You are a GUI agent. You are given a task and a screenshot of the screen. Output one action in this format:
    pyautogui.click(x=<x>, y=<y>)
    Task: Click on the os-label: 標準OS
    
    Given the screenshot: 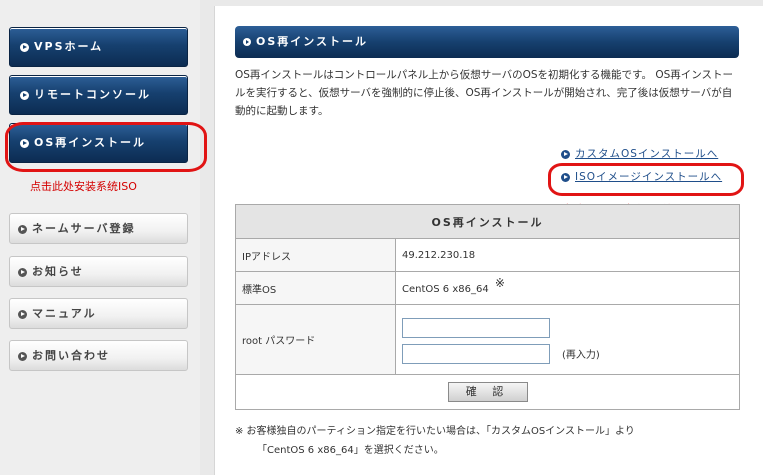 What is the action you would take?
    pyautogui.click(x=315, y=288)
    